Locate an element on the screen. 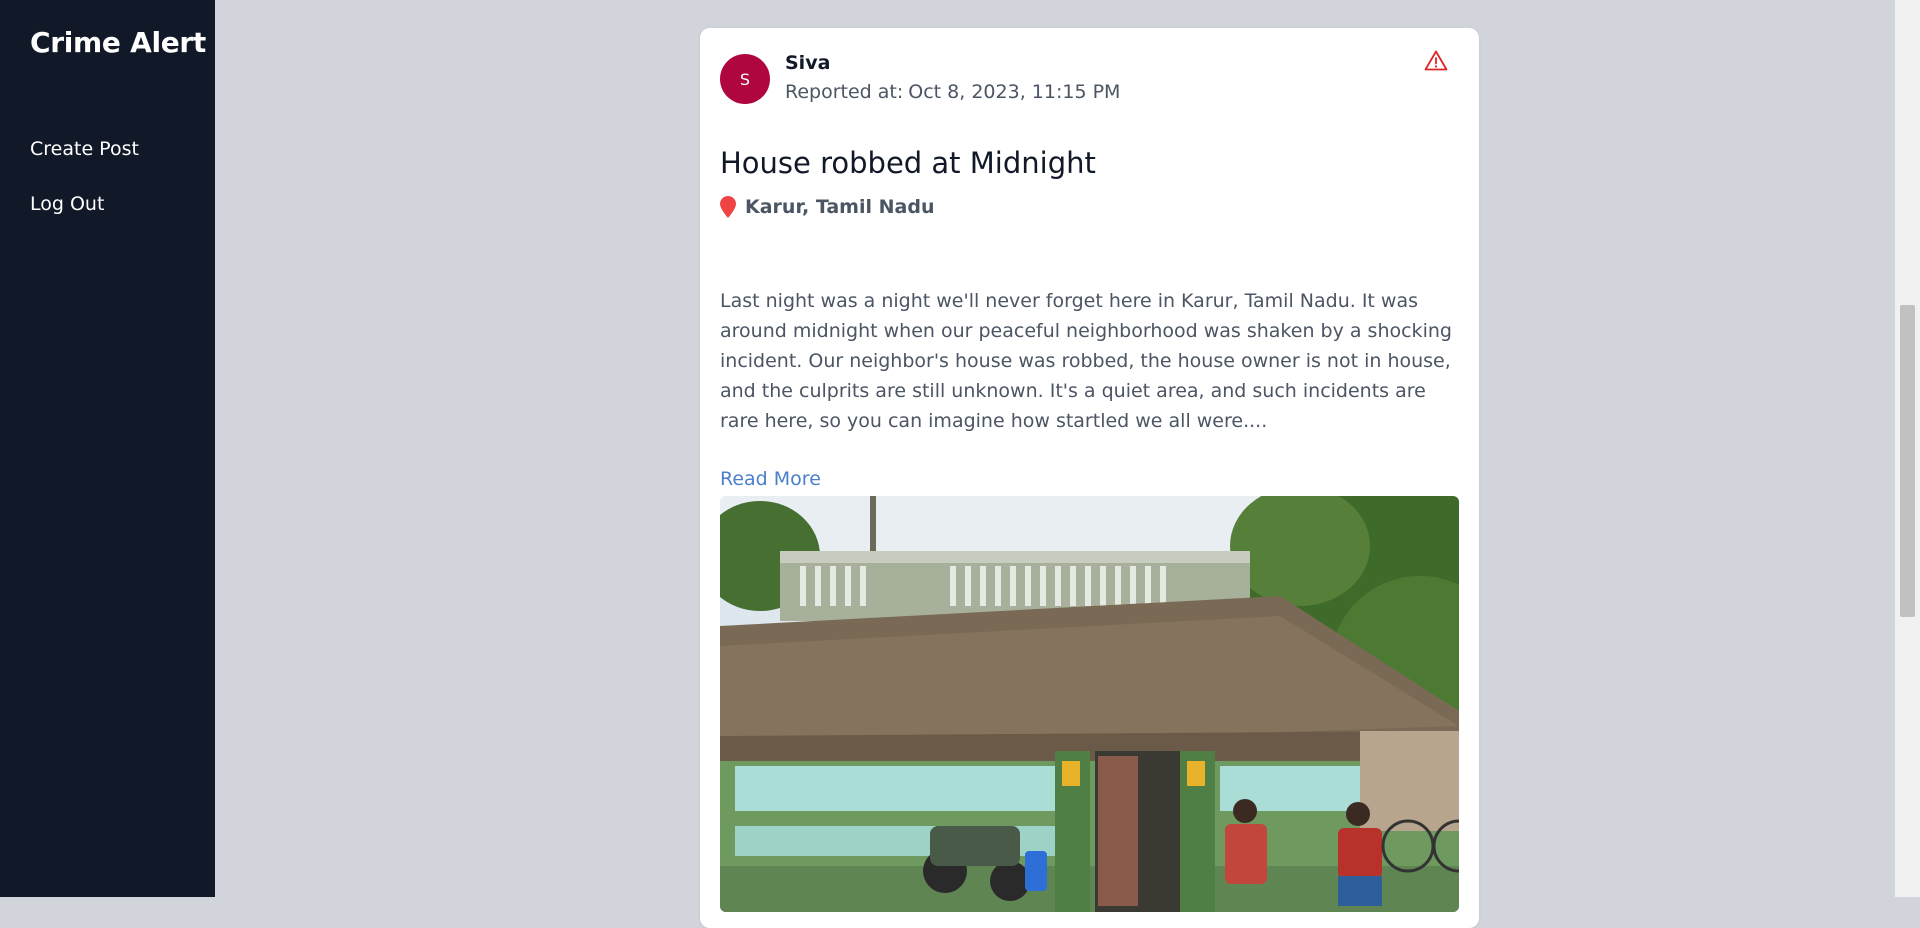  post-location: Karur, Tamil Nadu is located at coordinates (827, 207).